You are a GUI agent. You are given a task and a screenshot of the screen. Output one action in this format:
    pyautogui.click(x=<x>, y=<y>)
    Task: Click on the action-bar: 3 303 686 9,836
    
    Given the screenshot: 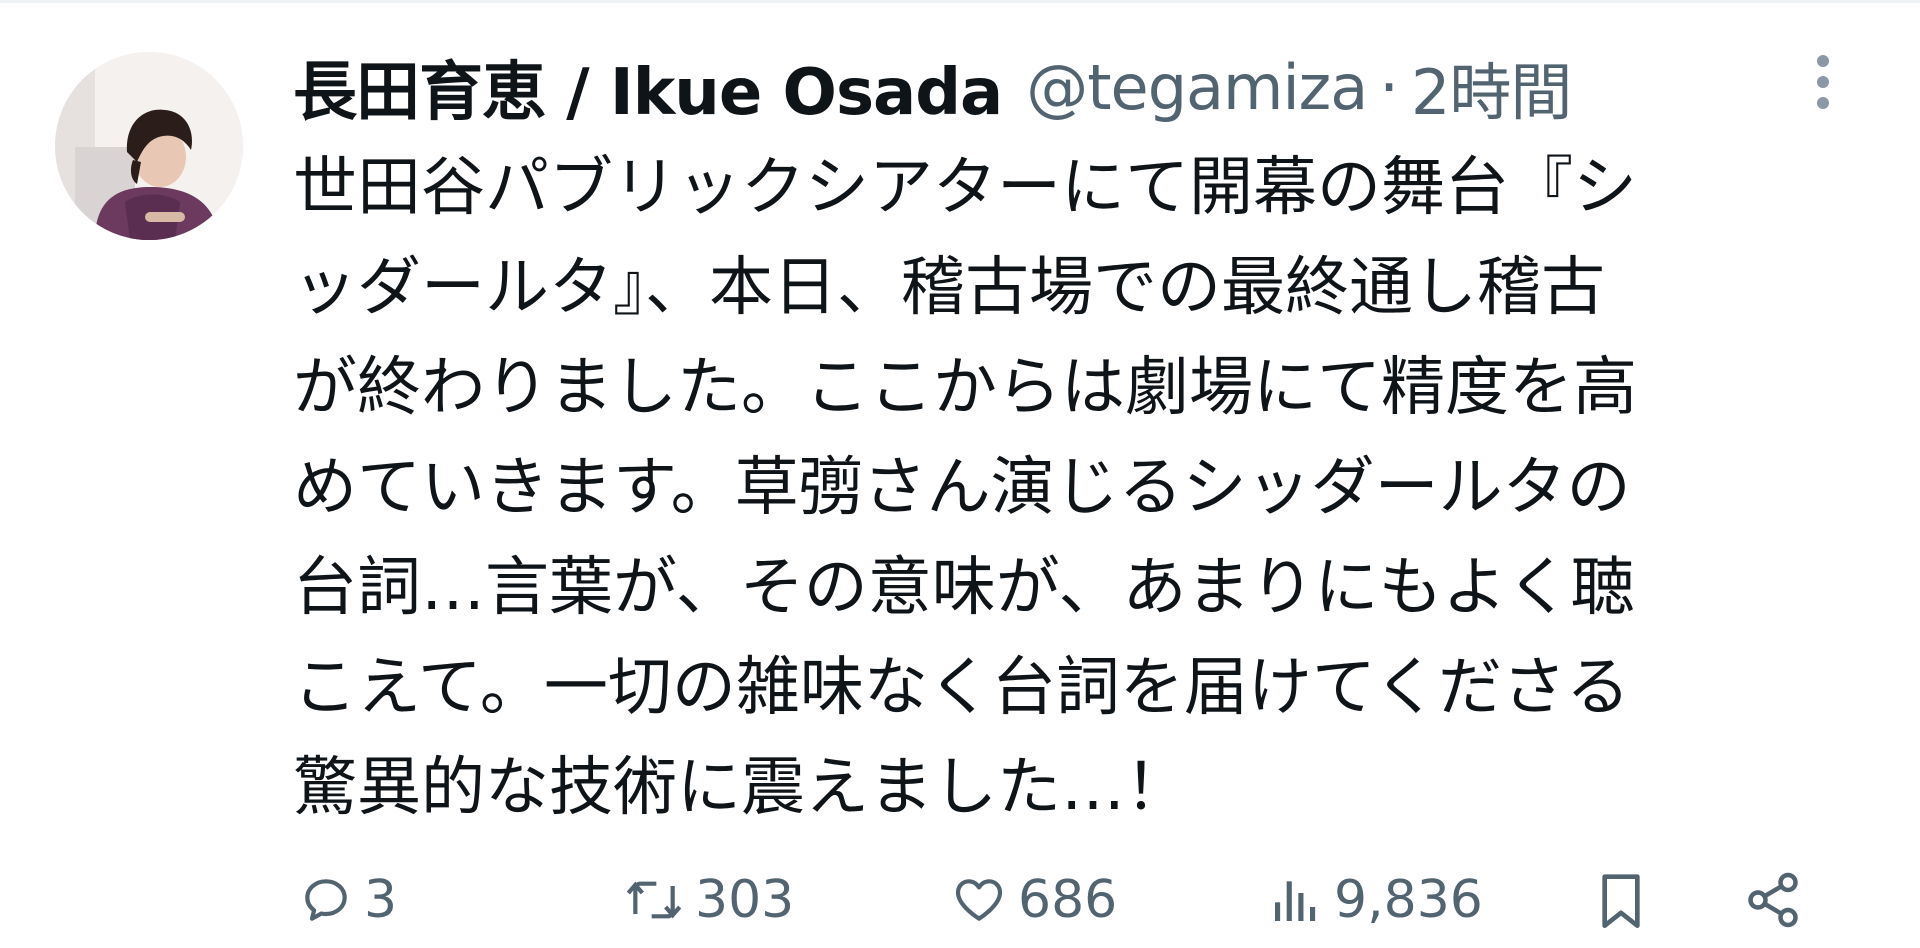 What is the action you would take?
    pyautogui.click(x=1073, y=900)
    